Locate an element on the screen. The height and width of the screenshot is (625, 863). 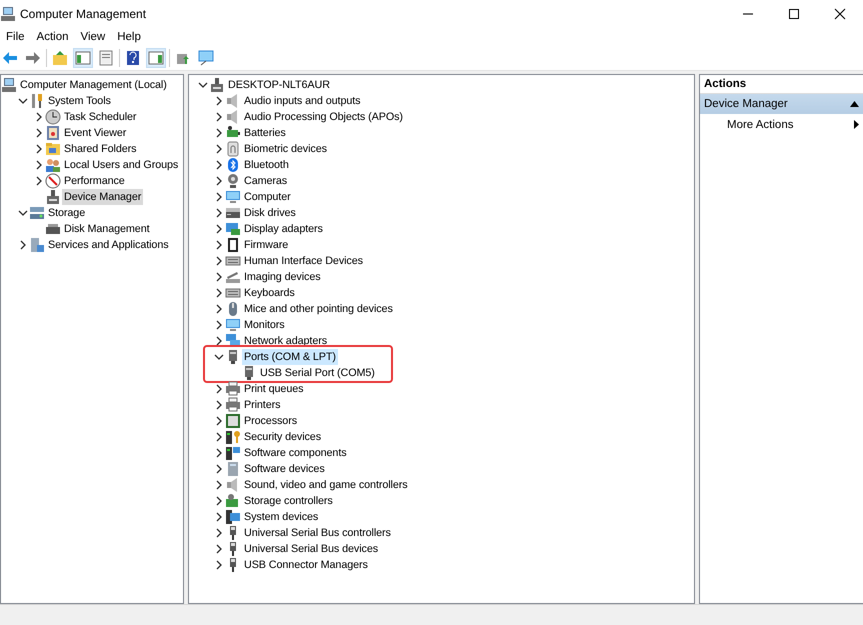
tree-item: Event Viewer is located at coordinates (95, 133).